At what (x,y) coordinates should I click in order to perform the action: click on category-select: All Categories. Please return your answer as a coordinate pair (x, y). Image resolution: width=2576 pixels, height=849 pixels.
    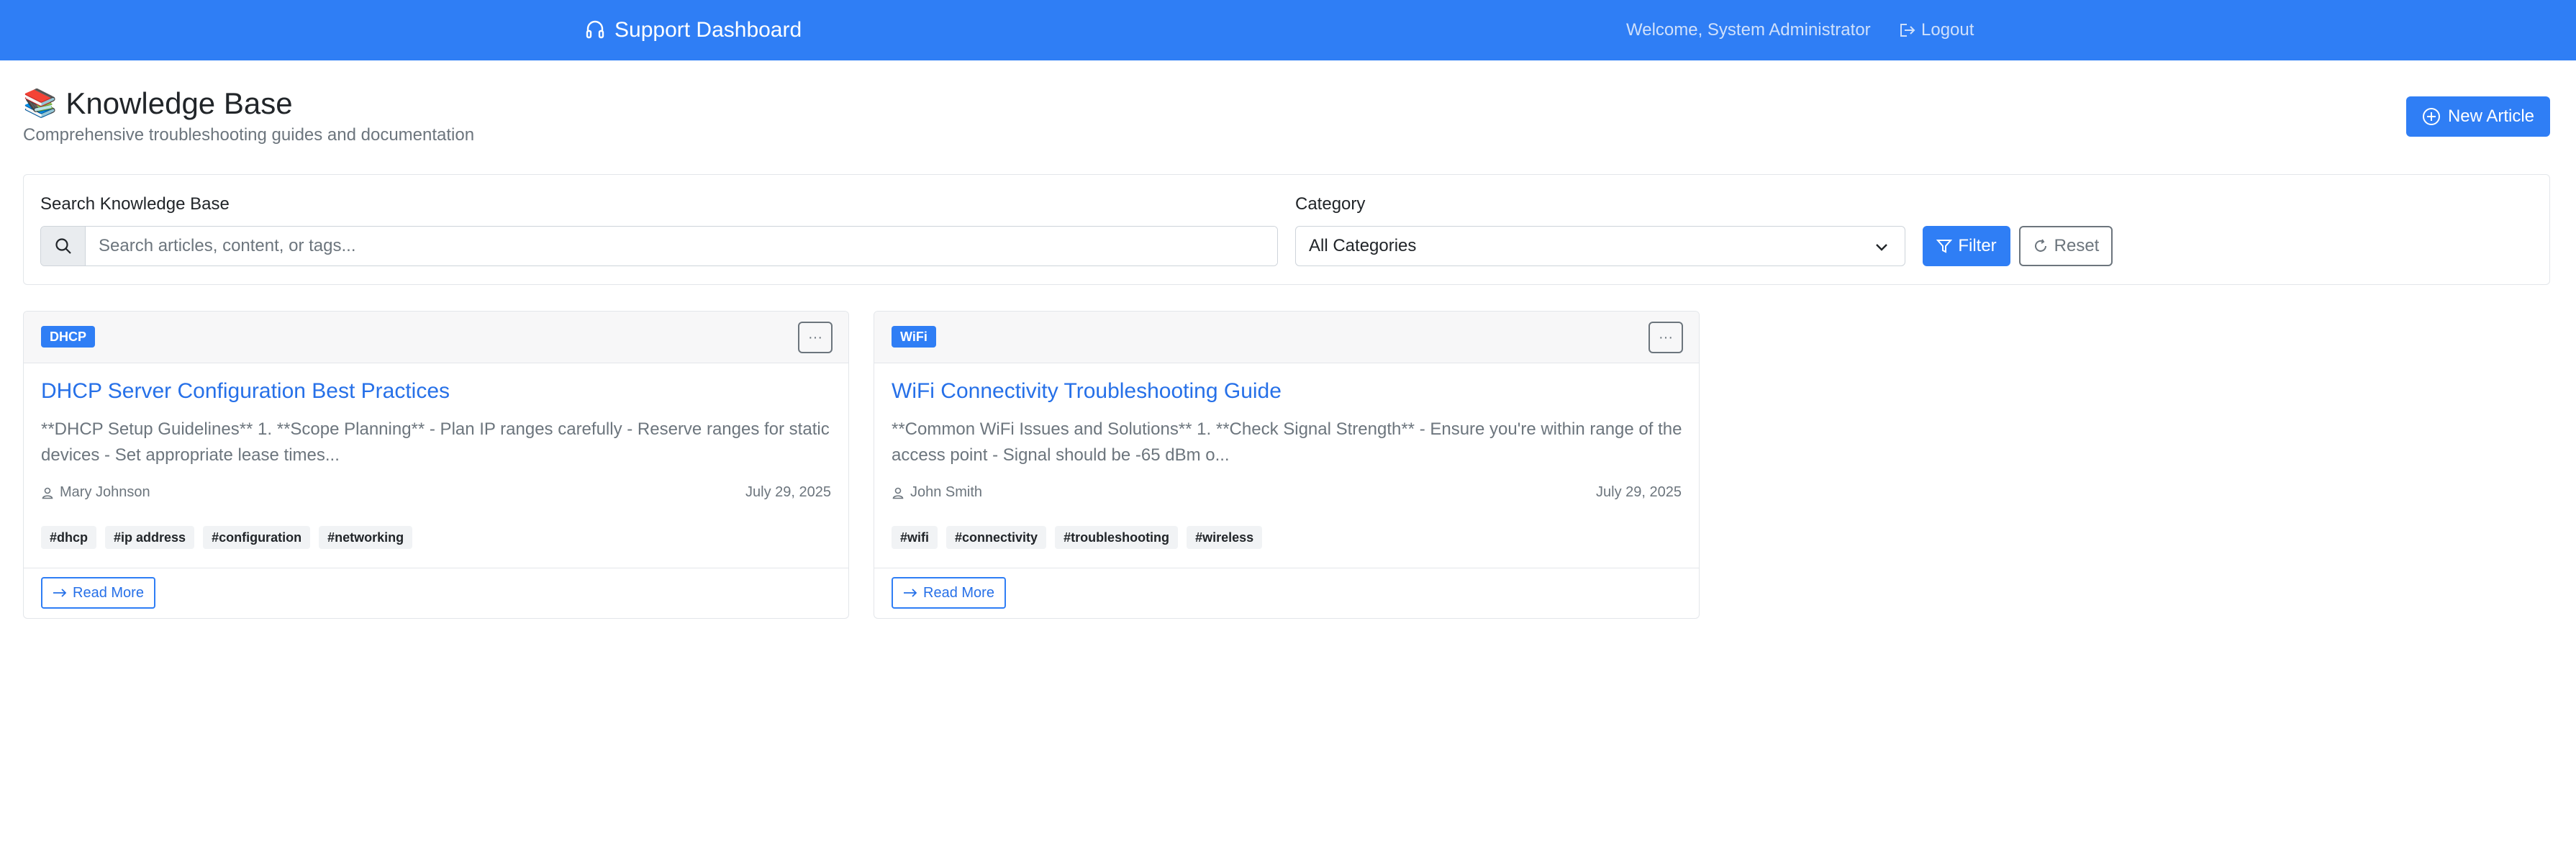
    Looking at the image, I should click on (1600, 246).